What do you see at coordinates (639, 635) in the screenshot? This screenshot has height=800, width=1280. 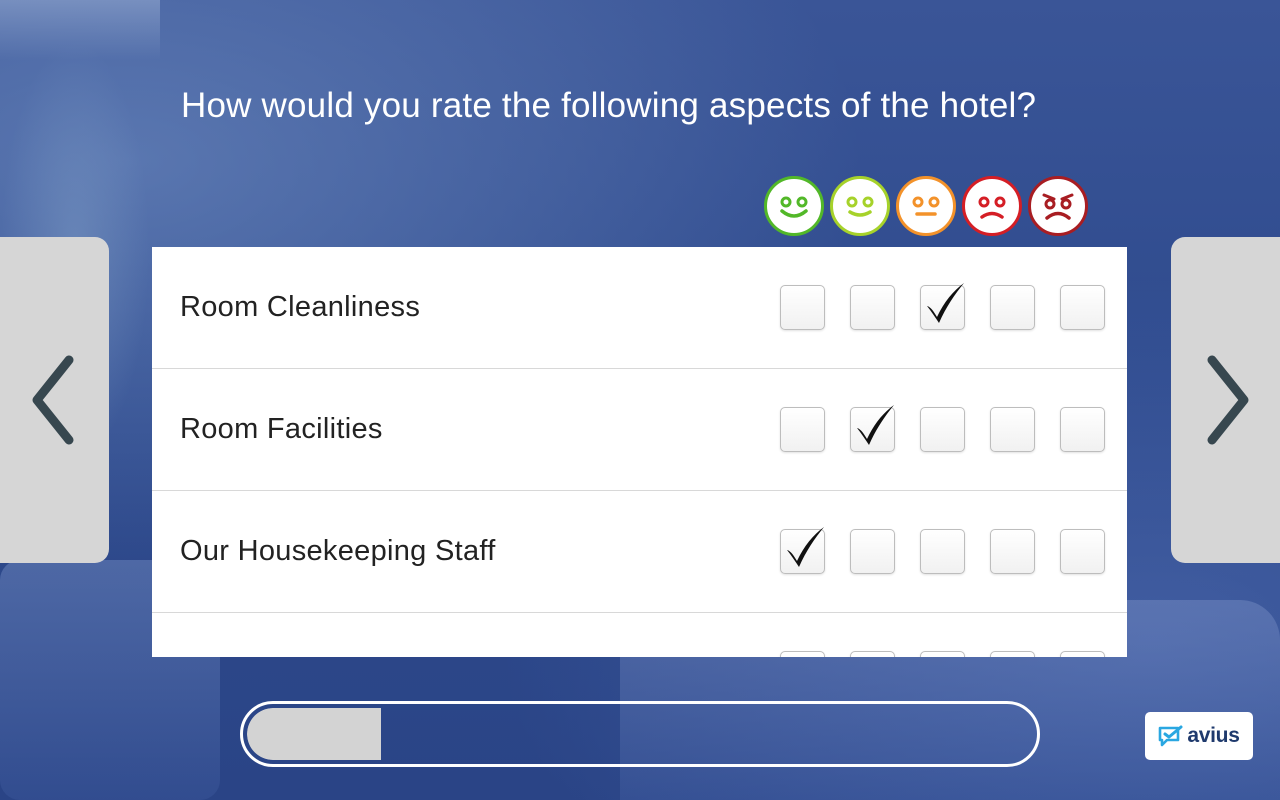 I see `rating-row: Speed of Check-in` at bounding box center [639, 635].